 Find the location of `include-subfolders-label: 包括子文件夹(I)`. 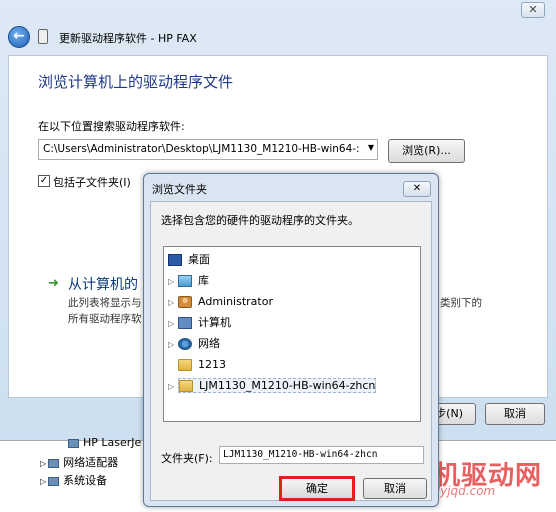

include-subfolders-label: 包括子文件夹(I) is located at coordinates (92, 182).